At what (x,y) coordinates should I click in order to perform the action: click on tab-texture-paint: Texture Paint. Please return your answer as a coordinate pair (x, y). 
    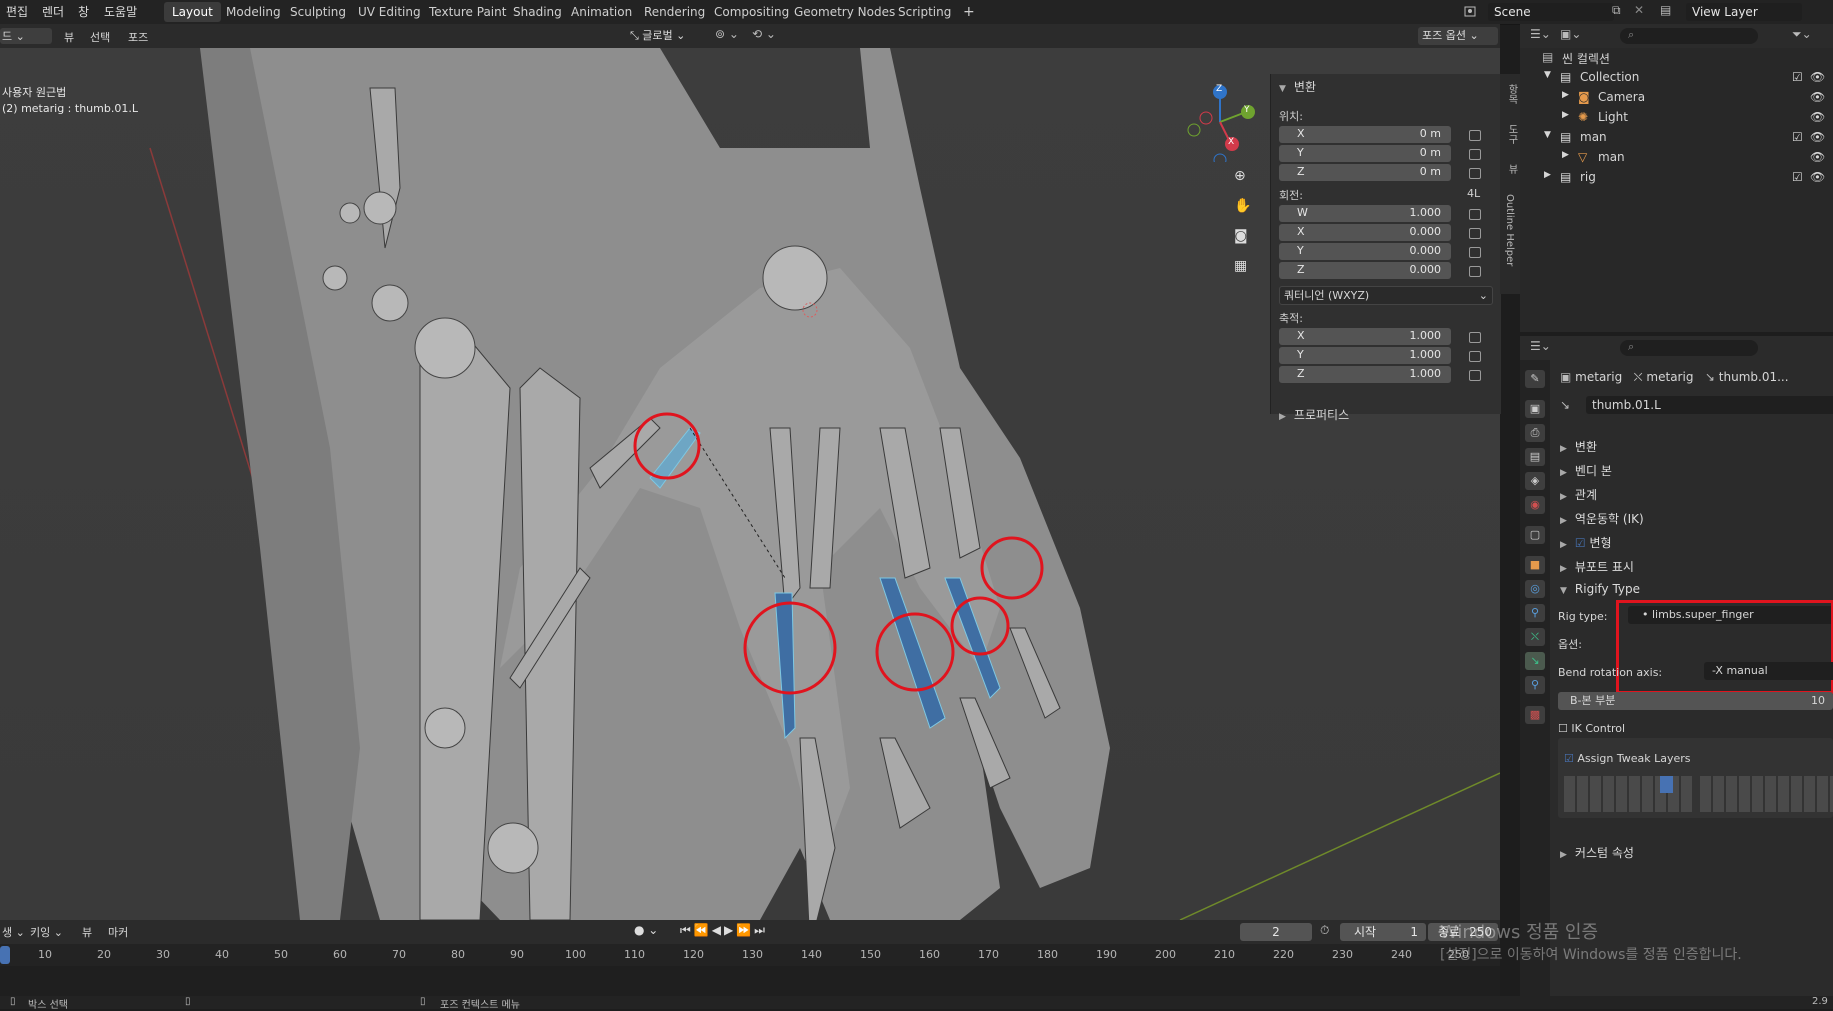
    Looking at the image, I should click on (467, 12).